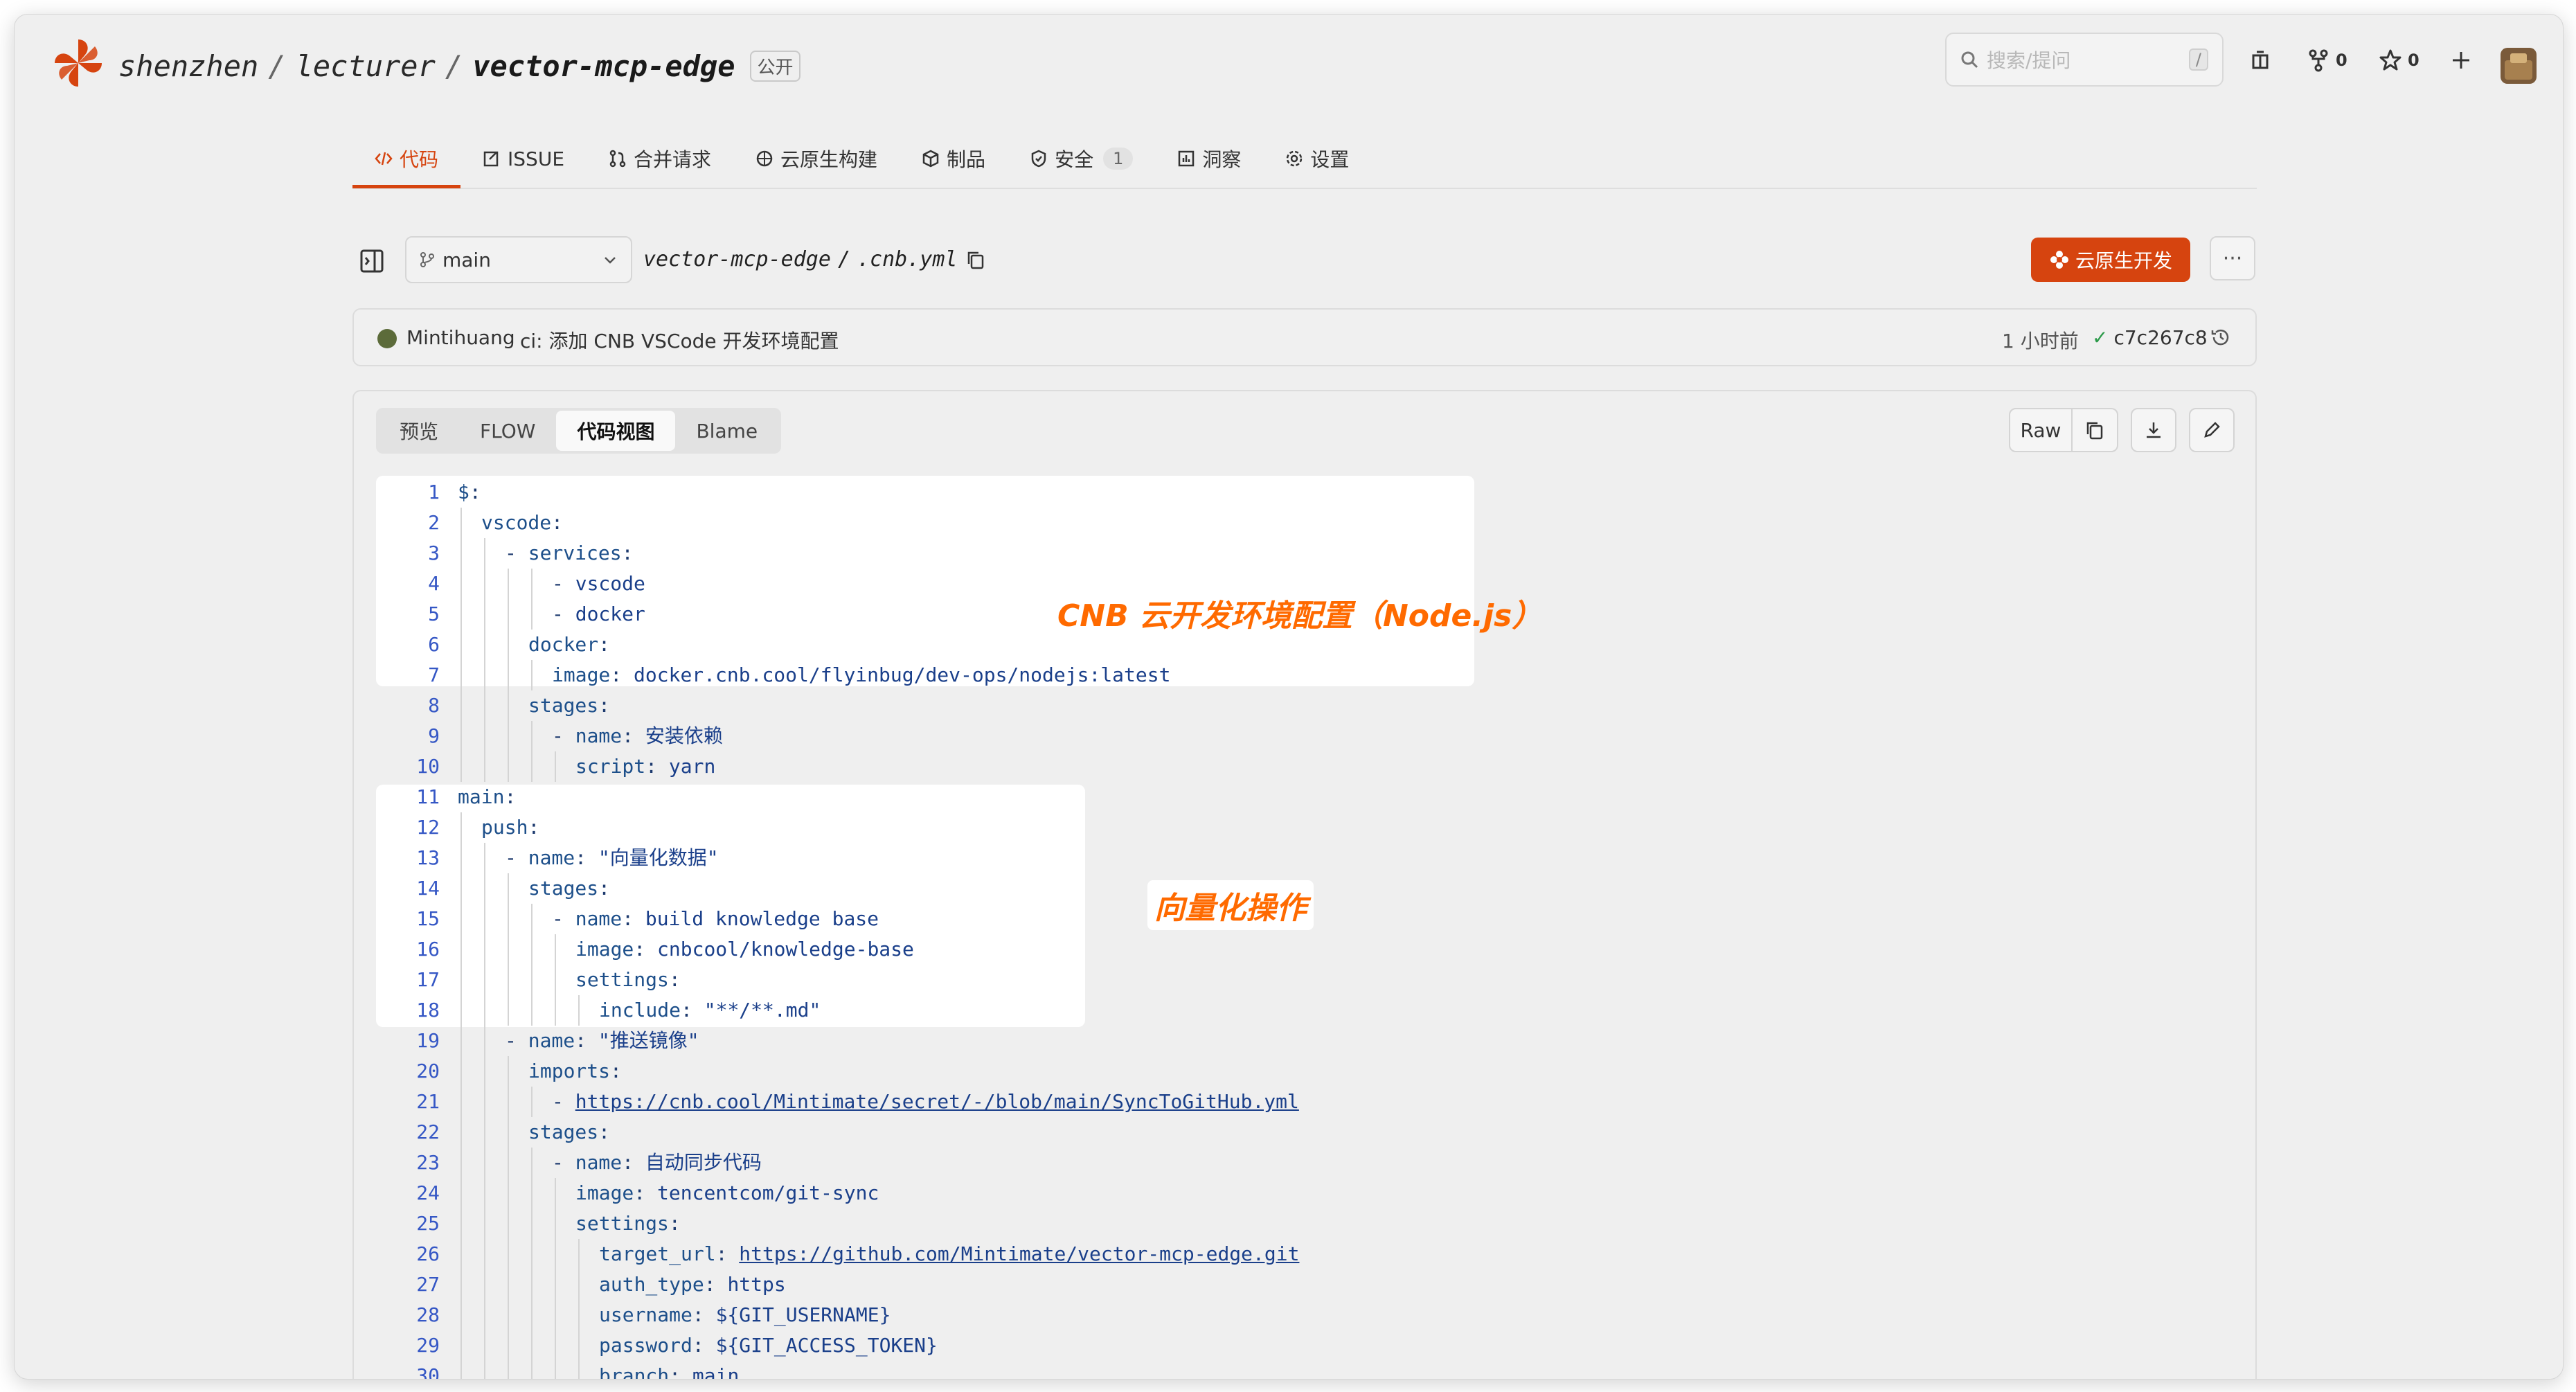 The image size is (2576, 1392). I want to click on commit-author-avatar, so click(387, 338).